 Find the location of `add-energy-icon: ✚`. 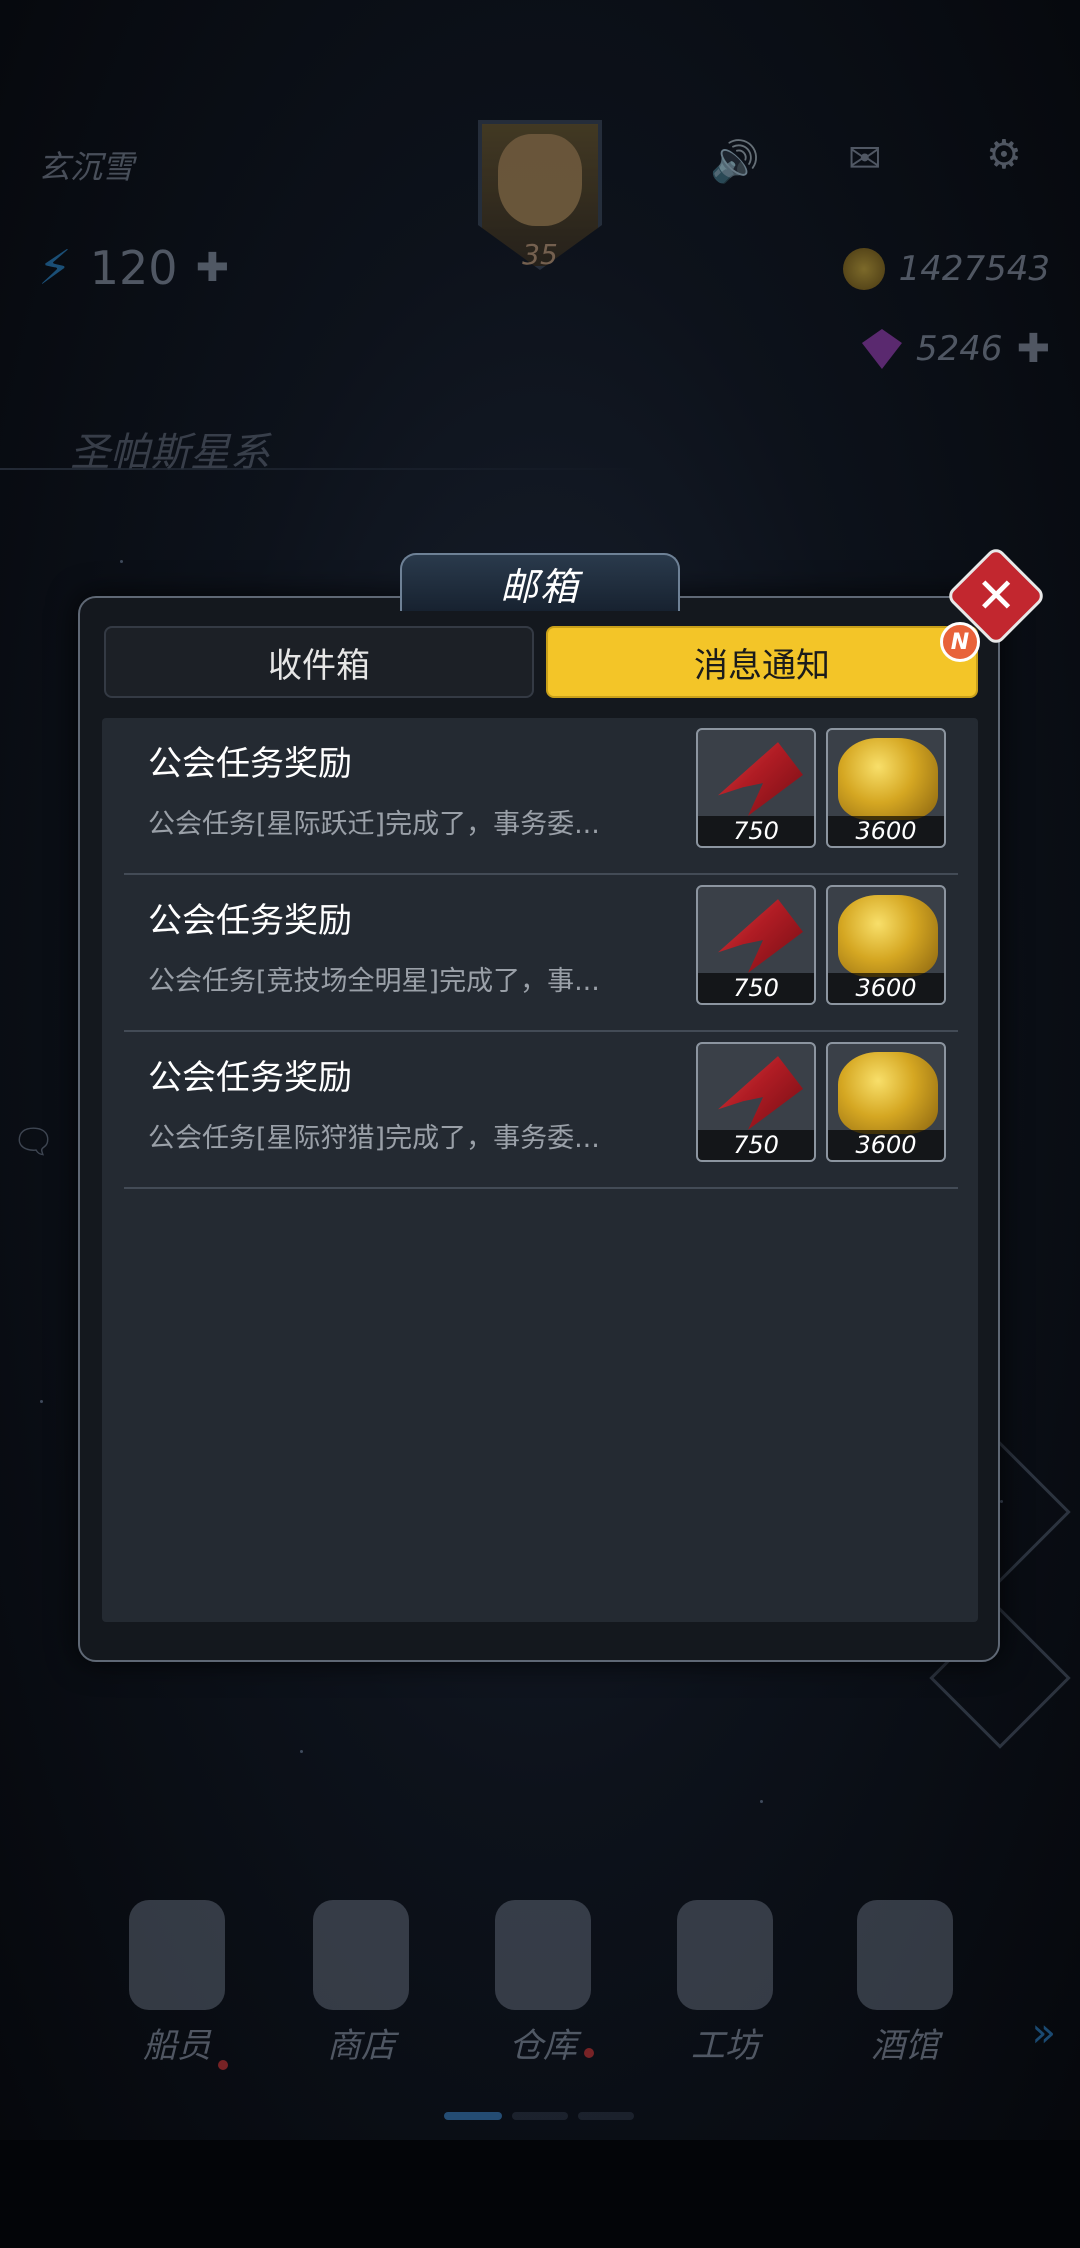

add-energy-icon: ✚ is located at coordinates (213, 268).